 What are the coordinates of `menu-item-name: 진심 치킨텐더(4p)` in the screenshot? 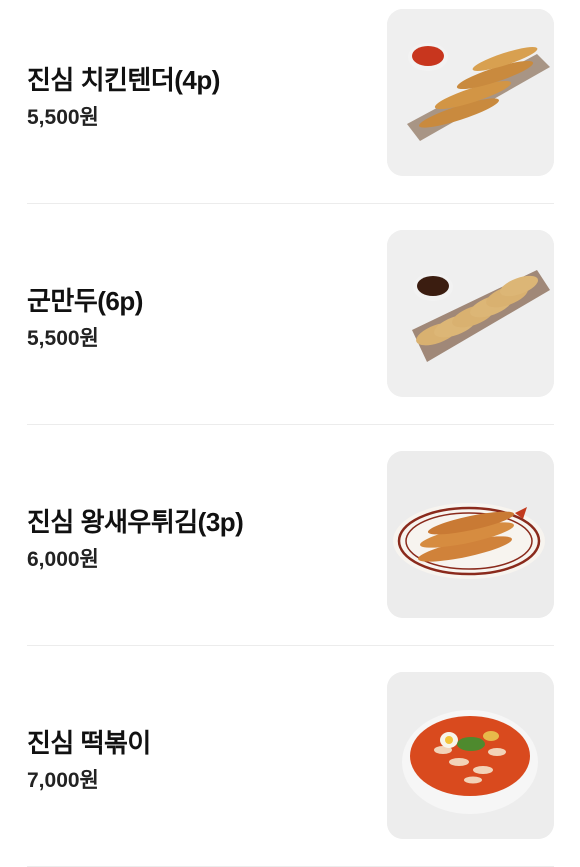 It's located at (123, 80).